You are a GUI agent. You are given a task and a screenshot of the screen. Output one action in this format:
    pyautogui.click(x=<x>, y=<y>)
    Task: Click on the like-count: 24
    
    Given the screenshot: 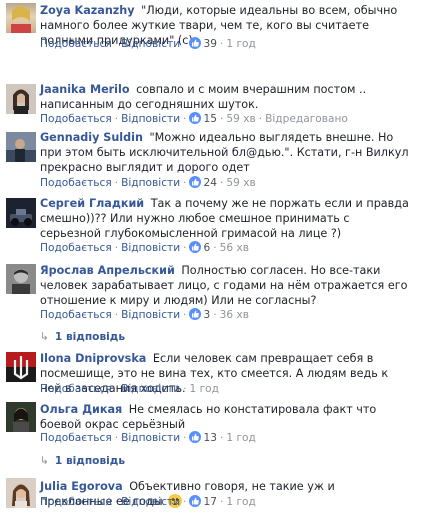 What is the action you would take?
    pyautogui.click(x=209, y=183)
    